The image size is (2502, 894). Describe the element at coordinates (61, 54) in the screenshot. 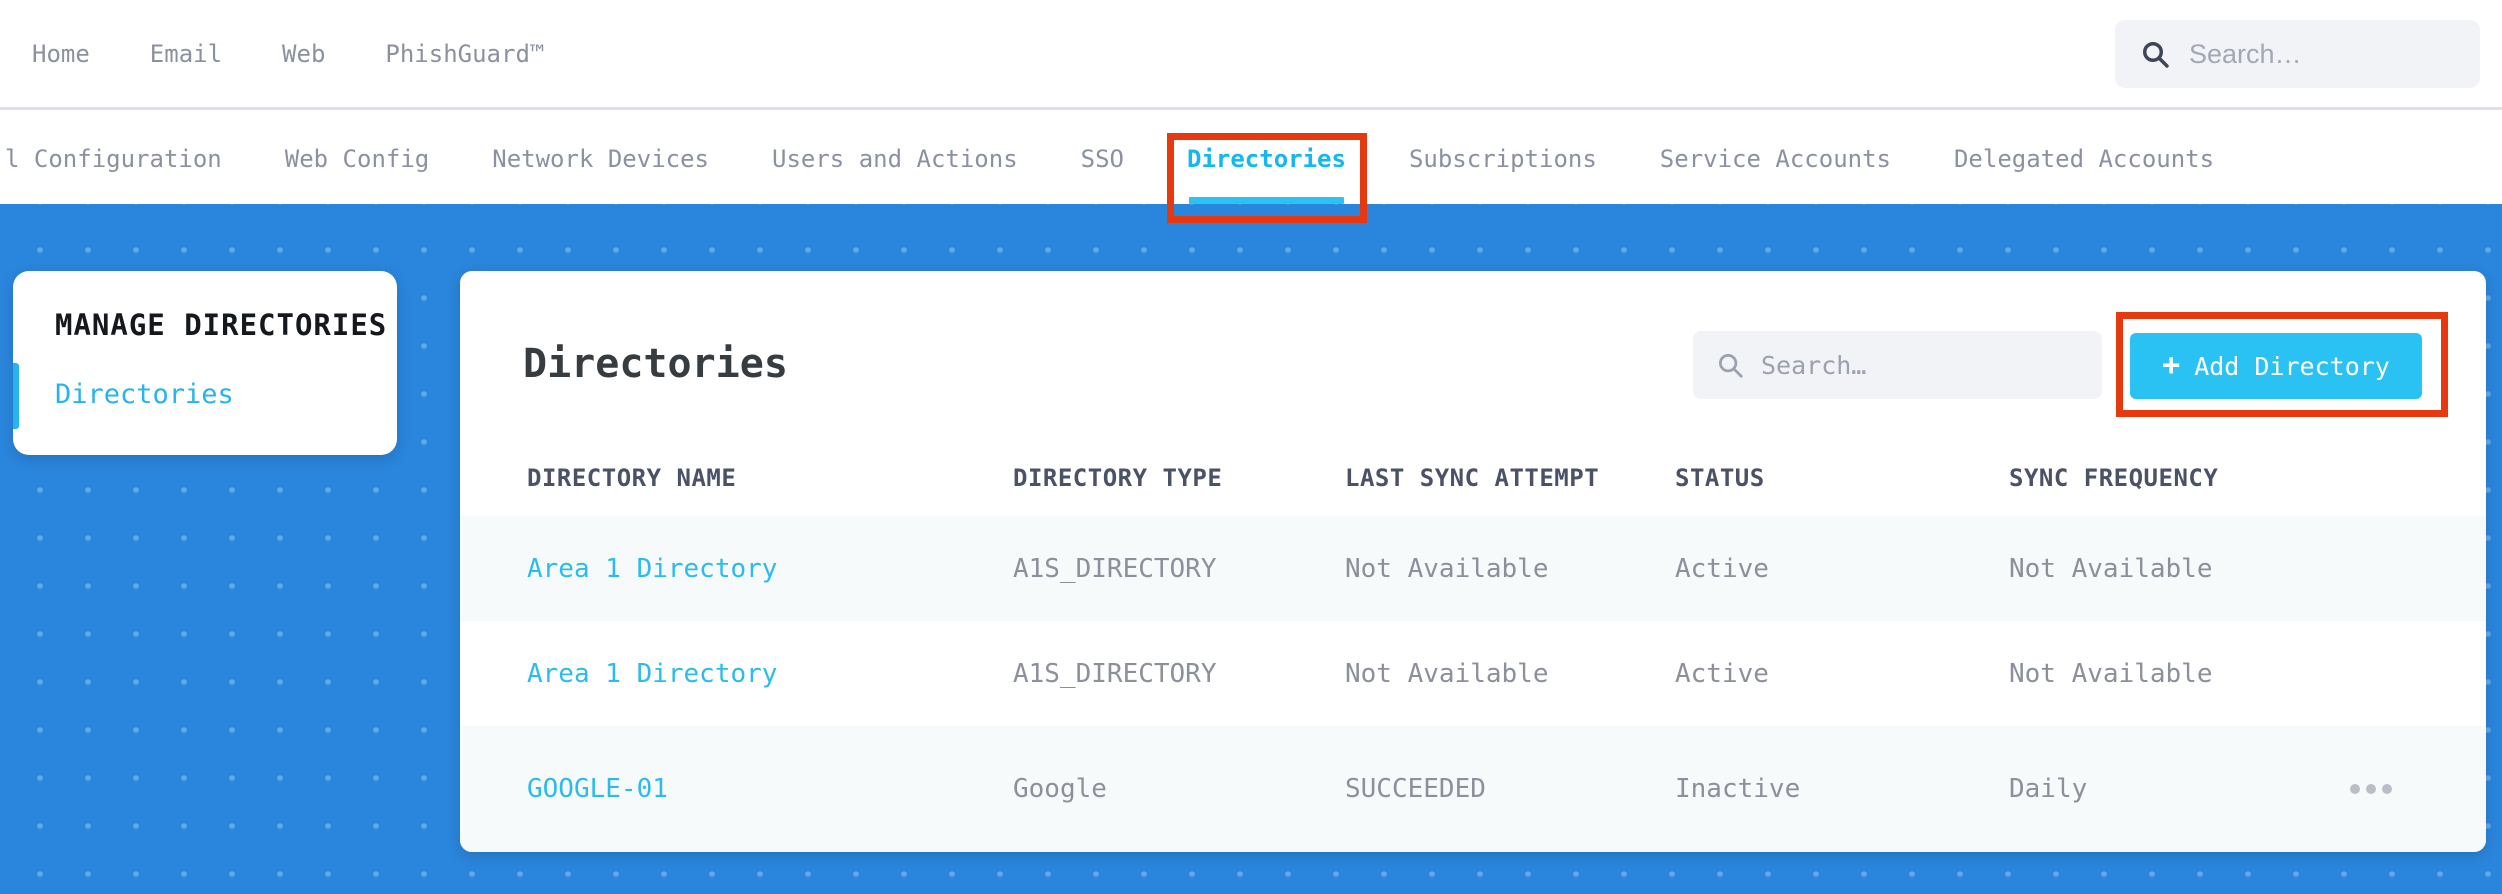

I see `nav-item-home: Home` at that location.